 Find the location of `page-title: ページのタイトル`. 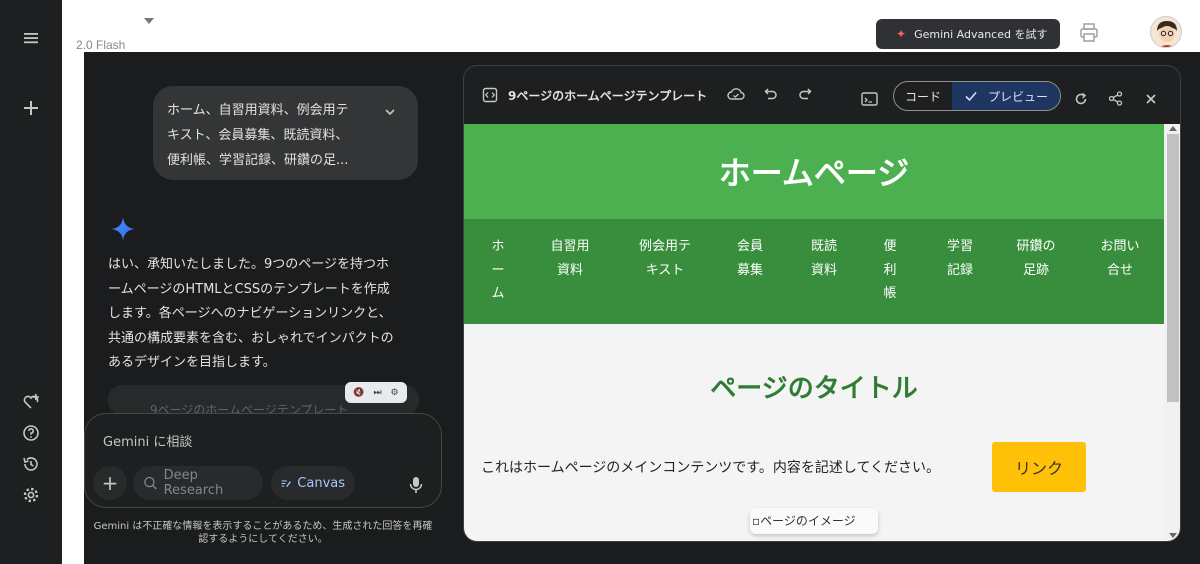

page-title: ページのタイトル is located at coordinates (814, 389).